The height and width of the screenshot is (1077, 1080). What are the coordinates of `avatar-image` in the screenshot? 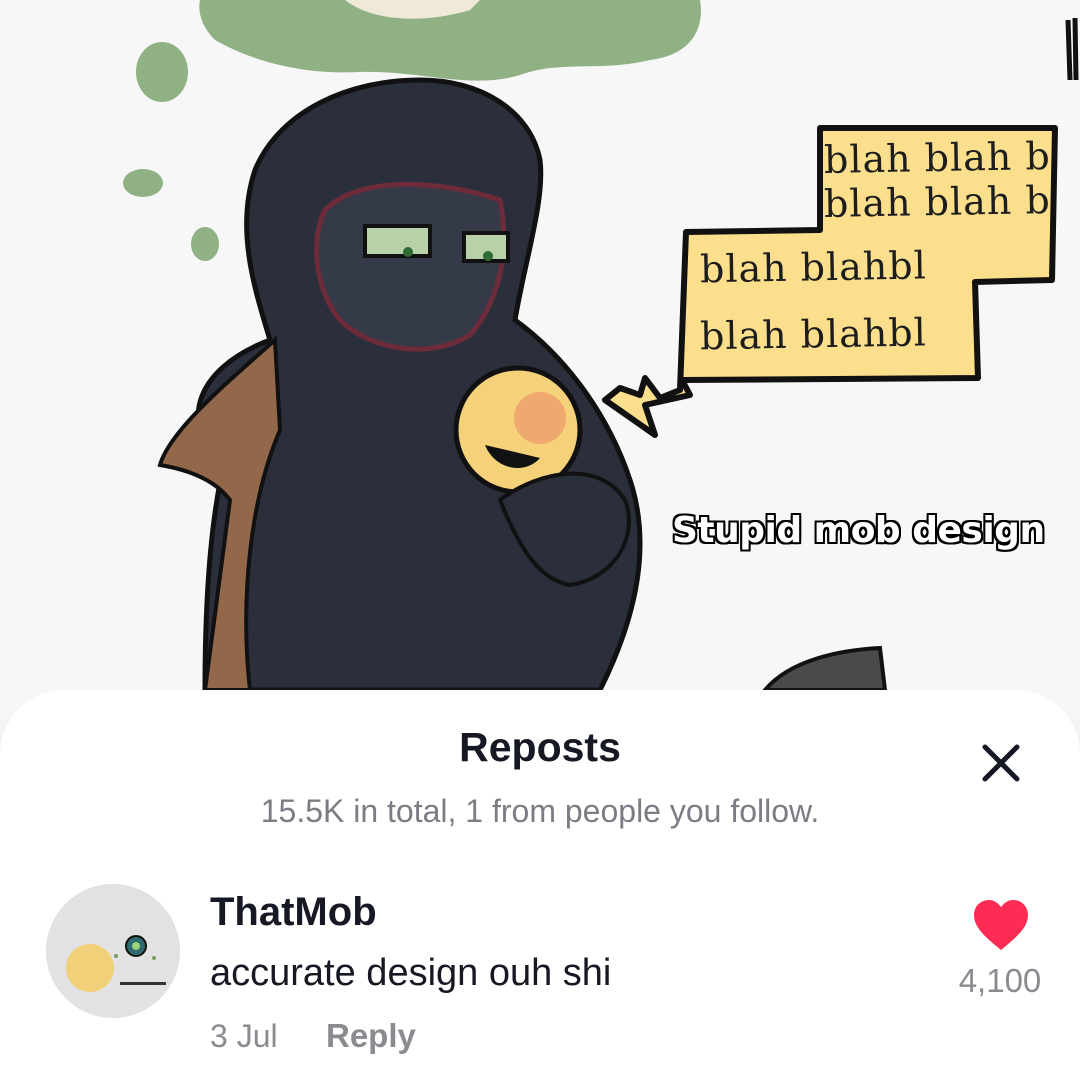 It's located at (113, 951).